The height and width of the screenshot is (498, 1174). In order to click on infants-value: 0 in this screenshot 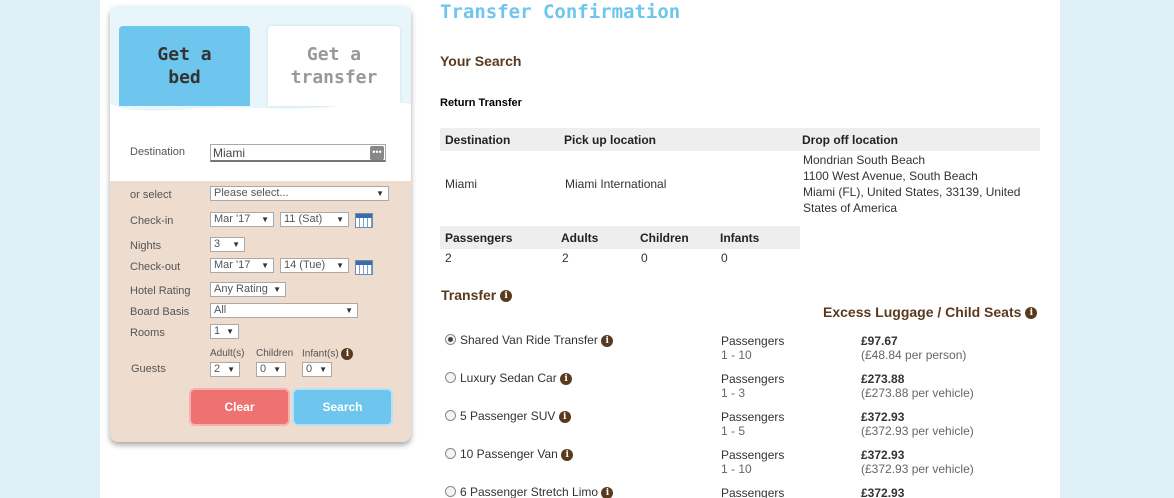, I will do `click(724, 258)`.